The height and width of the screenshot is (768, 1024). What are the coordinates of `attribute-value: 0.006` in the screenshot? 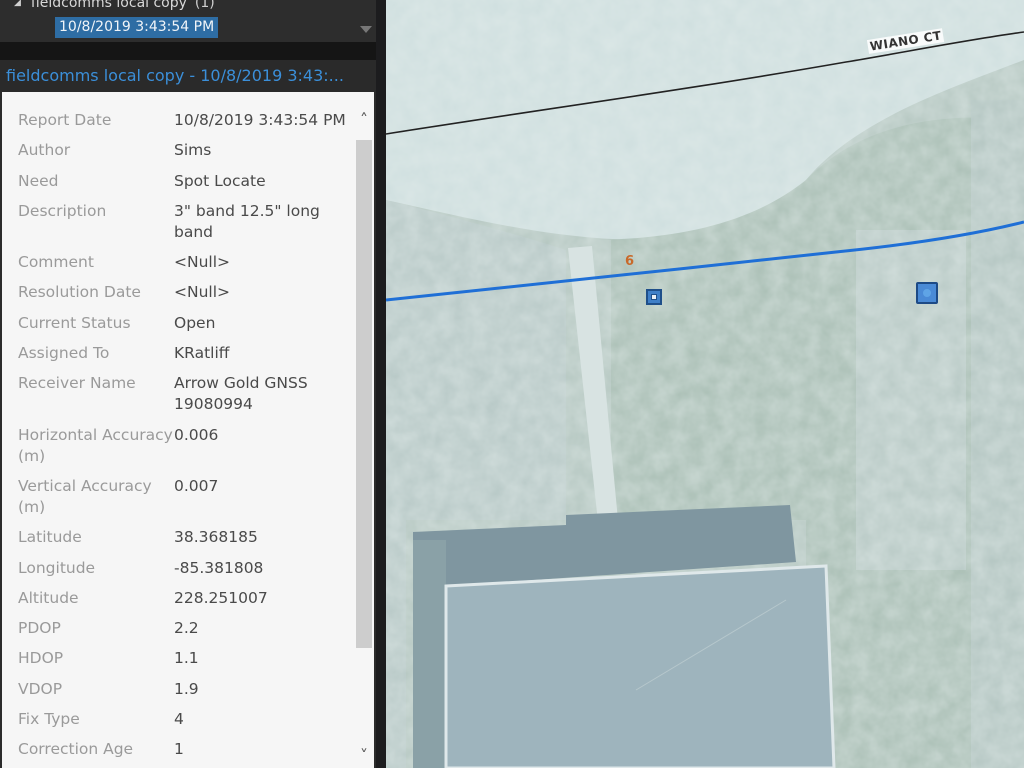 It's located at (196, 434).